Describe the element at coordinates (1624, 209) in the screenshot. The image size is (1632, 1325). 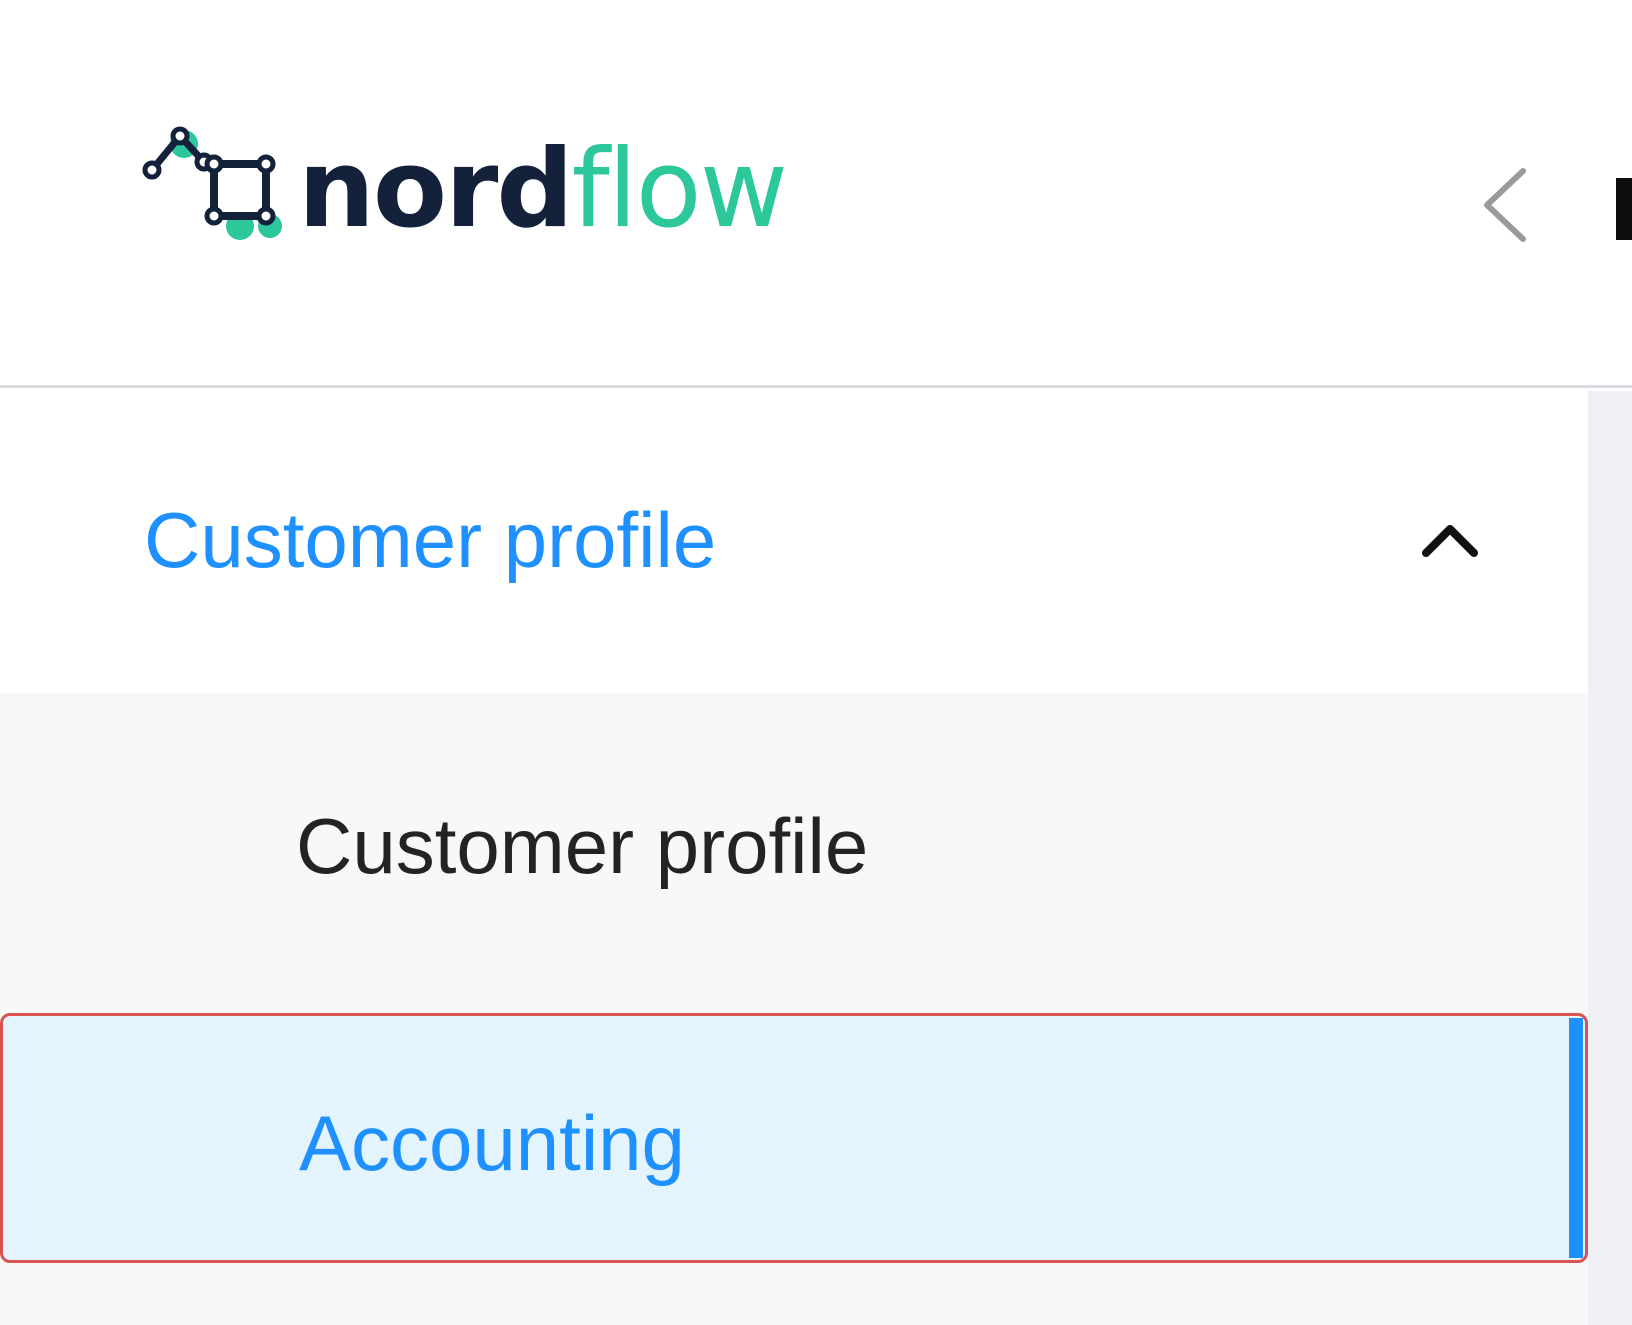
I see `page-title-fragment` at that location.